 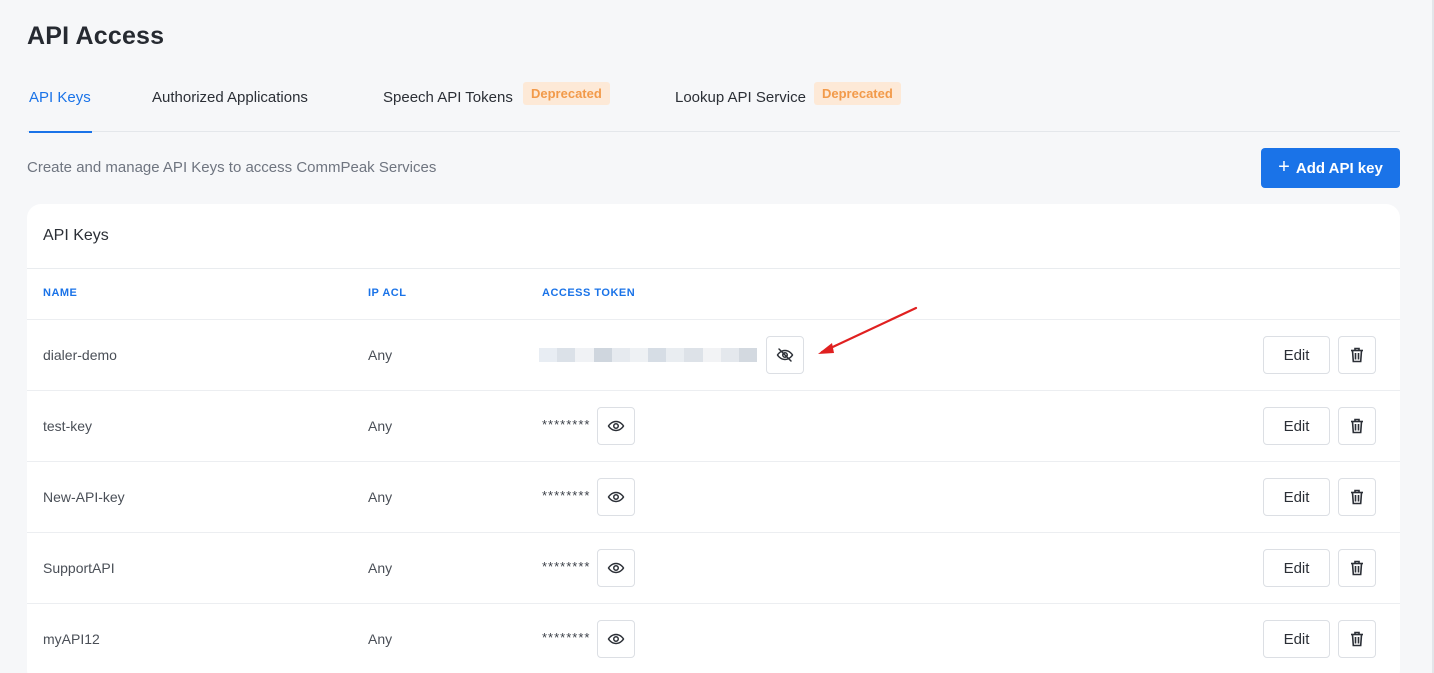 What do you see at coordinates (1284, 167) in the screenshot?
I see `plus-icon: +` at bounding box center [1284, 167].